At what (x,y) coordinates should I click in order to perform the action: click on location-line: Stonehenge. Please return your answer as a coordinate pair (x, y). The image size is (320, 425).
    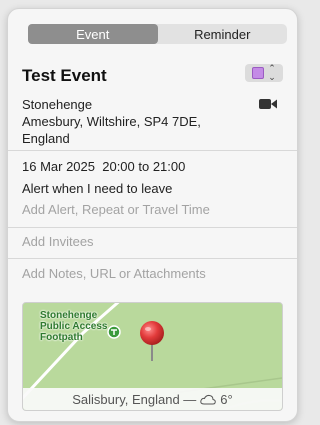
    Looking at the image, I should click on (57, 104).